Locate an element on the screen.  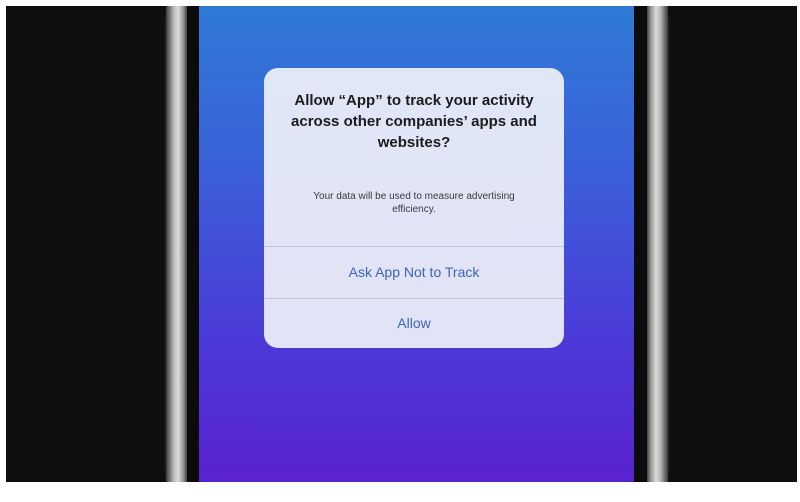
phone-frame-right-edge is located at coordinates (657, 244).